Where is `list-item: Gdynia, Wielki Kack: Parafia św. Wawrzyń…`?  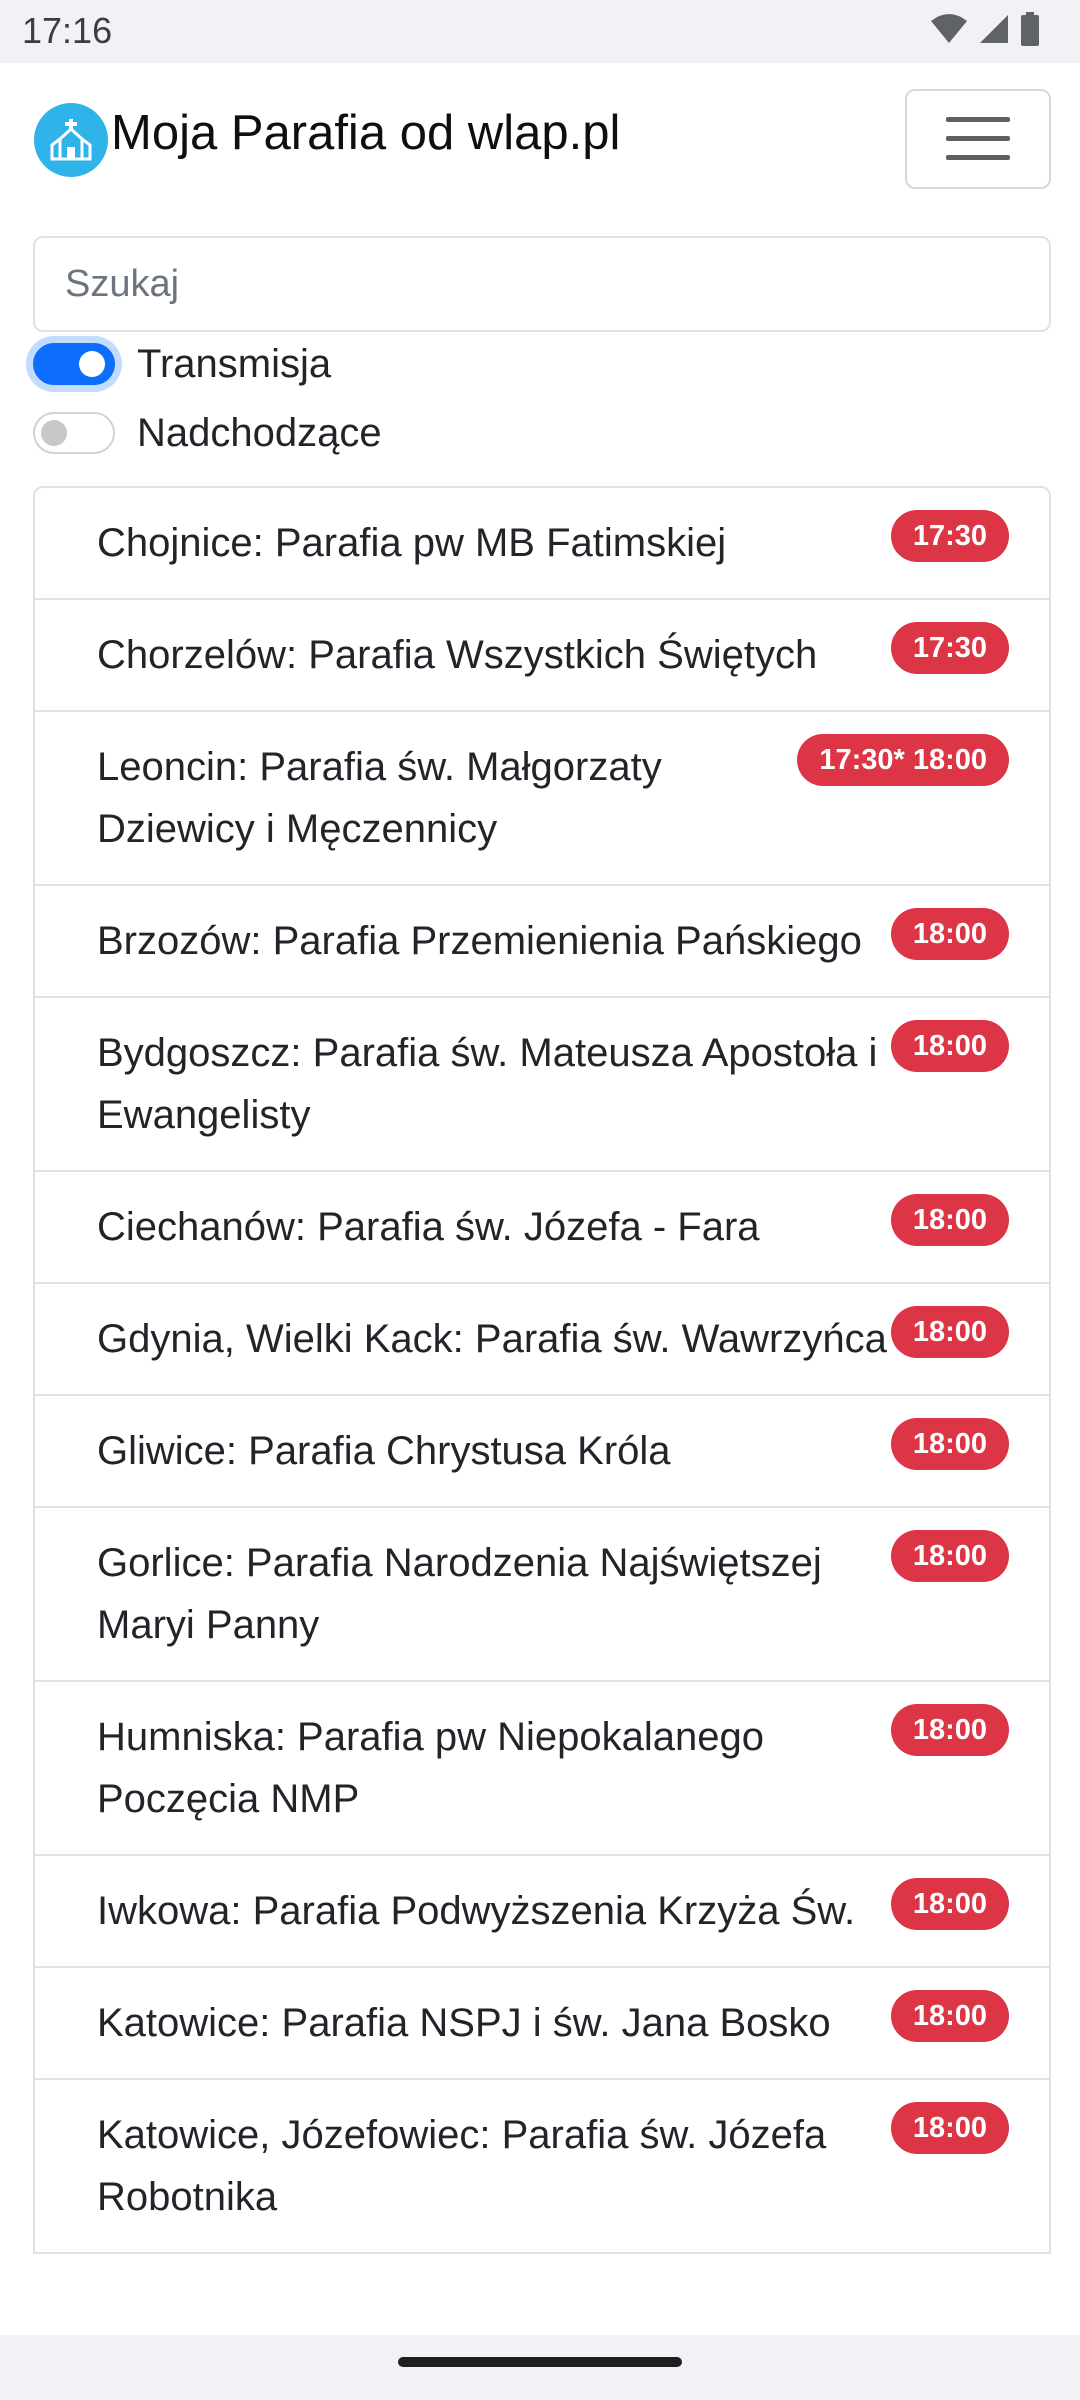 list-item: Gdynia, Wielki Kack: Parafia św. Wawrzyń… is located at coordinates (542, 1340).